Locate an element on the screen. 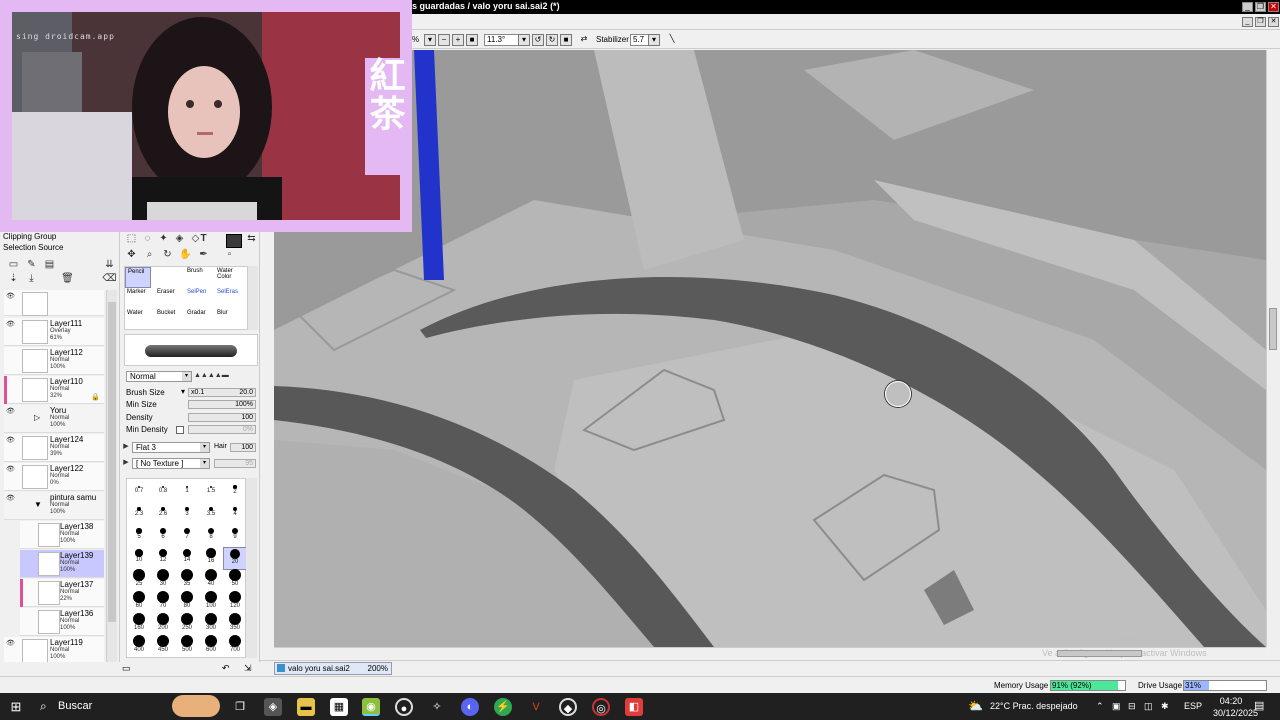 The image size is (1280, 720). zoom-dropdown-button: ▾ is located at coordinates (430, 40).